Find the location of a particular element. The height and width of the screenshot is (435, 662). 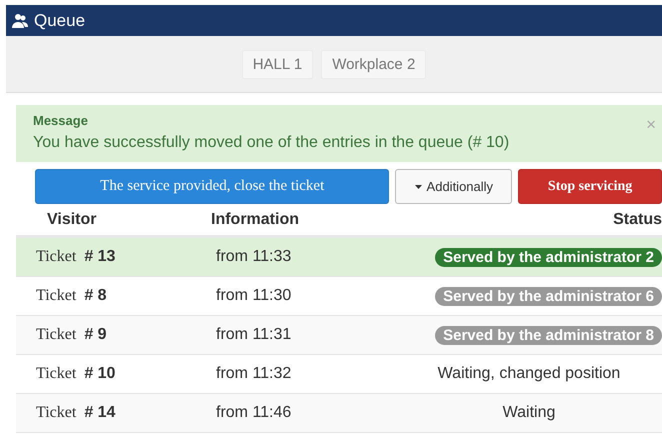

alert-title: Message is located at coordinates (61, 120).